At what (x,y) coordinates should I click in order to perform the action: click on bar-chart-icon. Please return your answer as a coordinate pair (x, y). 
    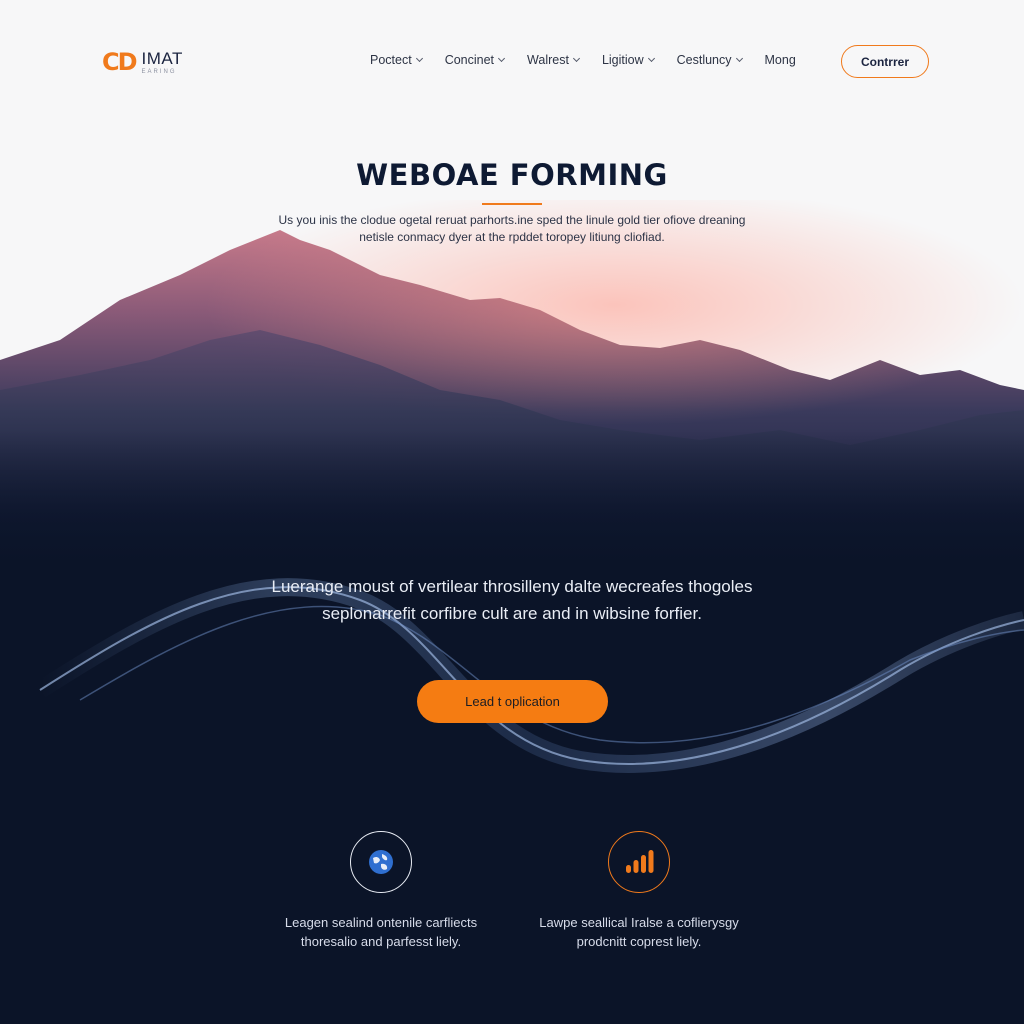
    Looking at the image, I should click on (639, 862).